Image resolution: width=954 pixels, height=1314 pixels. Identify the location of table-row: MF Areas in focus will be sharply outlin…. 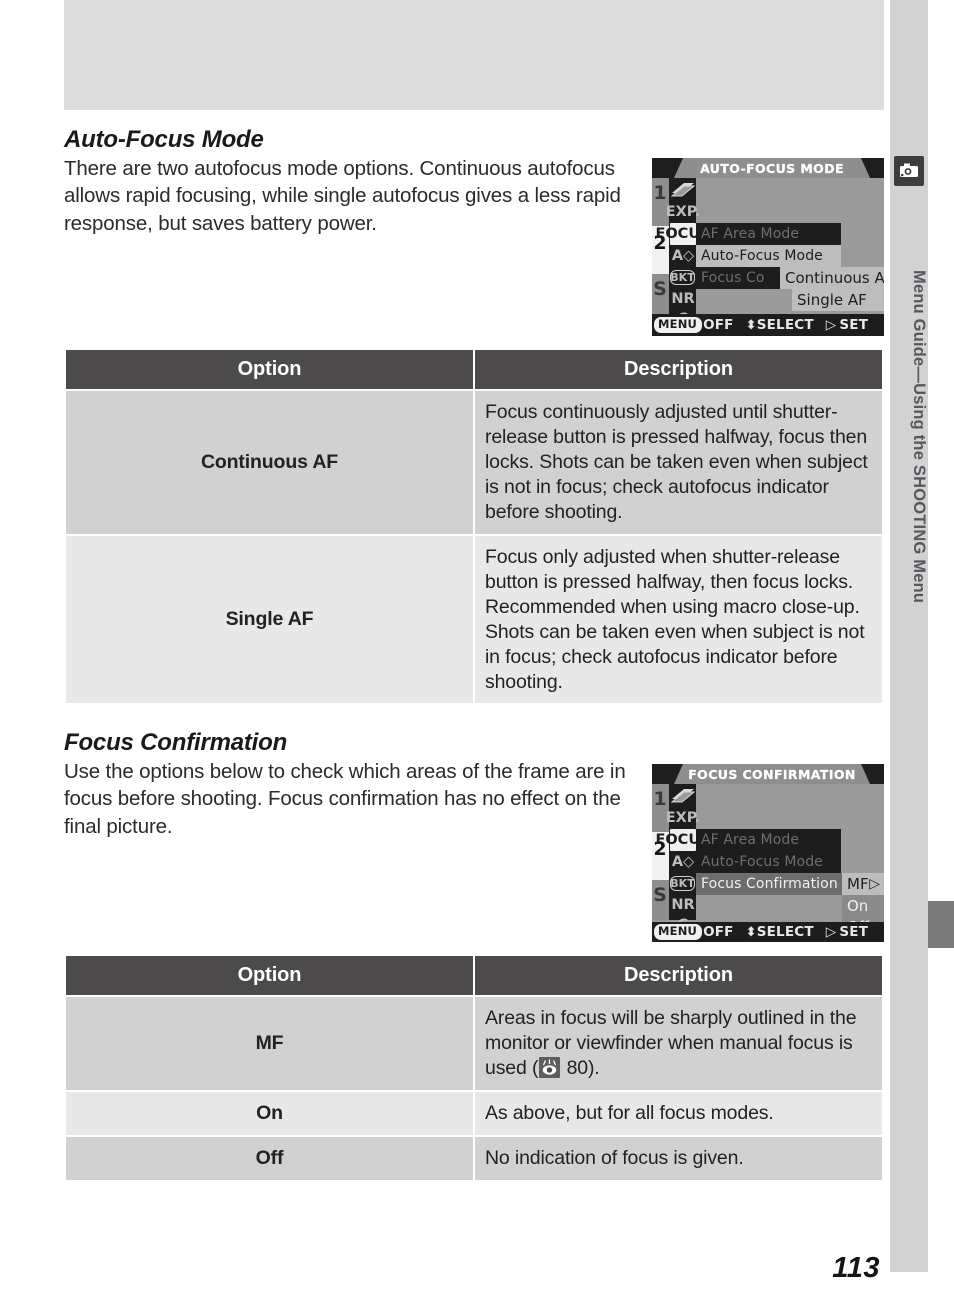
(474, 1043).